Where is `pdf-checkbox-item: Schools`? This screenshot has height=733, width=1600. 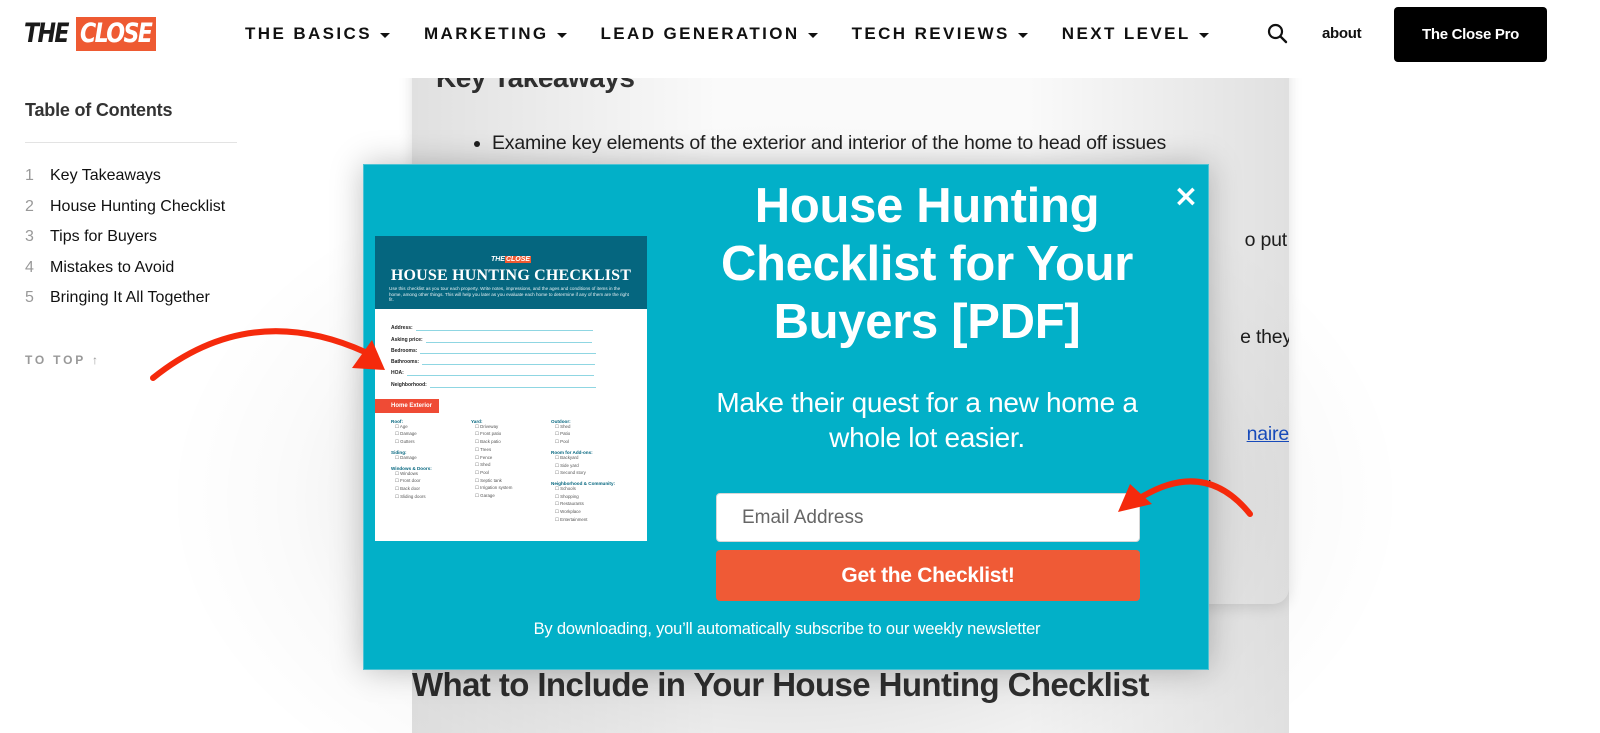 pdf-checkbox-item: Schools is located at coordinates (591, 490).